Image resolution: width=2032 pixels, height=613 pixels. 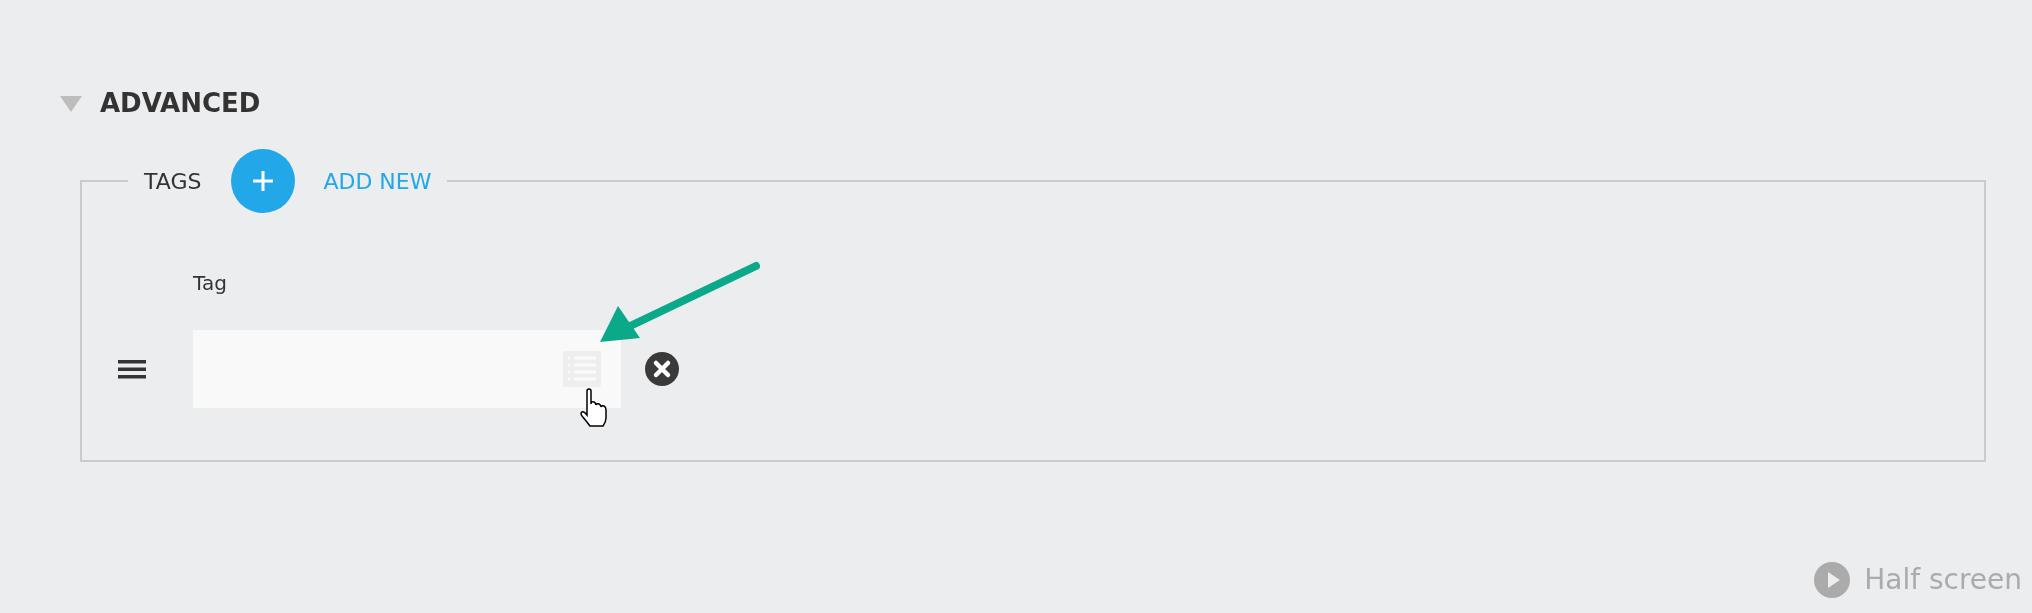 I want to click on field-label: Tag, so click(x=210, y=283).